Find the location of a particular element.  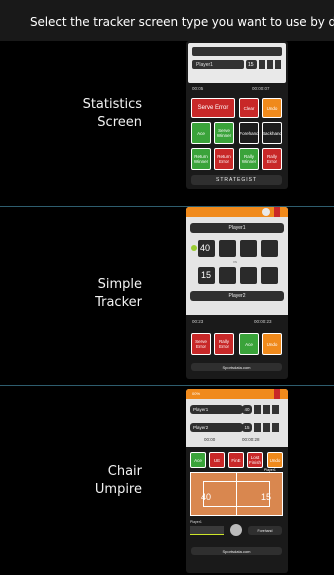

option-label: Statistics Screen is located at coordinates (77, 114).